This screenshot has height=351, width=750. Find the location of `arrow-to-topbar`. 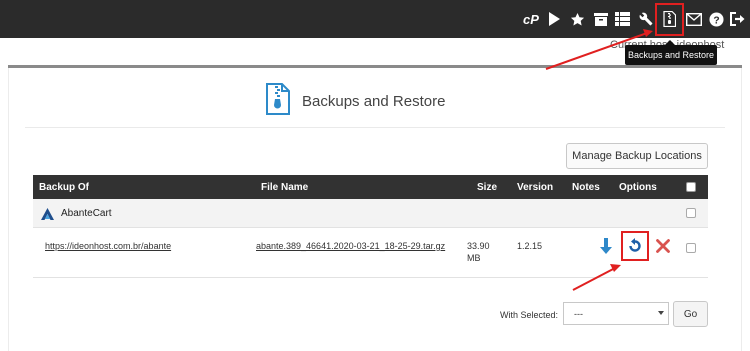

arrow-to-topbar is located at coordinates (598, 50).